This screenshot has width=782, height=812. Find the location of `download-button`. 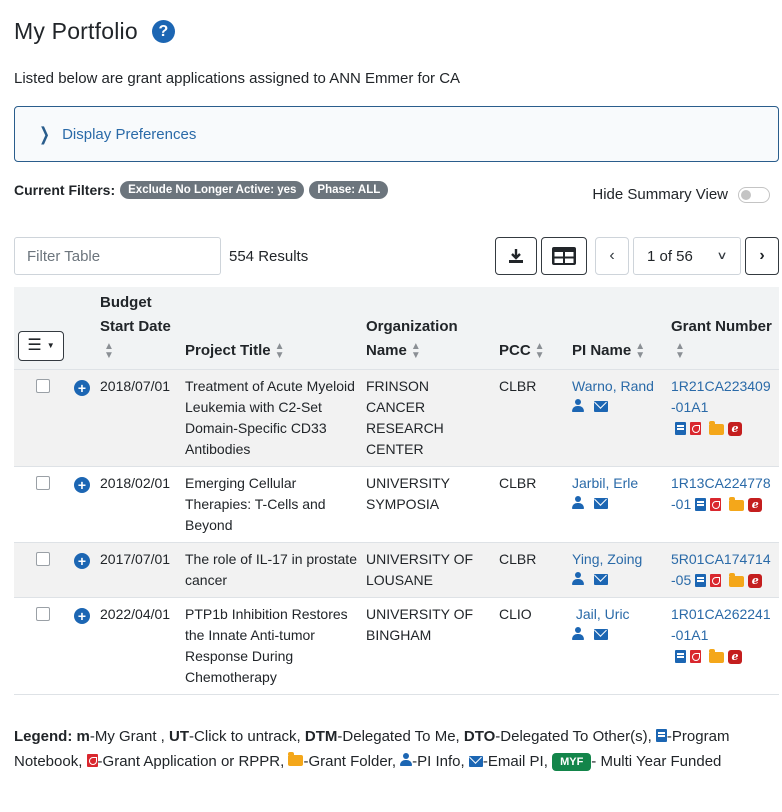

download-button is located at coordinates (516, 256).